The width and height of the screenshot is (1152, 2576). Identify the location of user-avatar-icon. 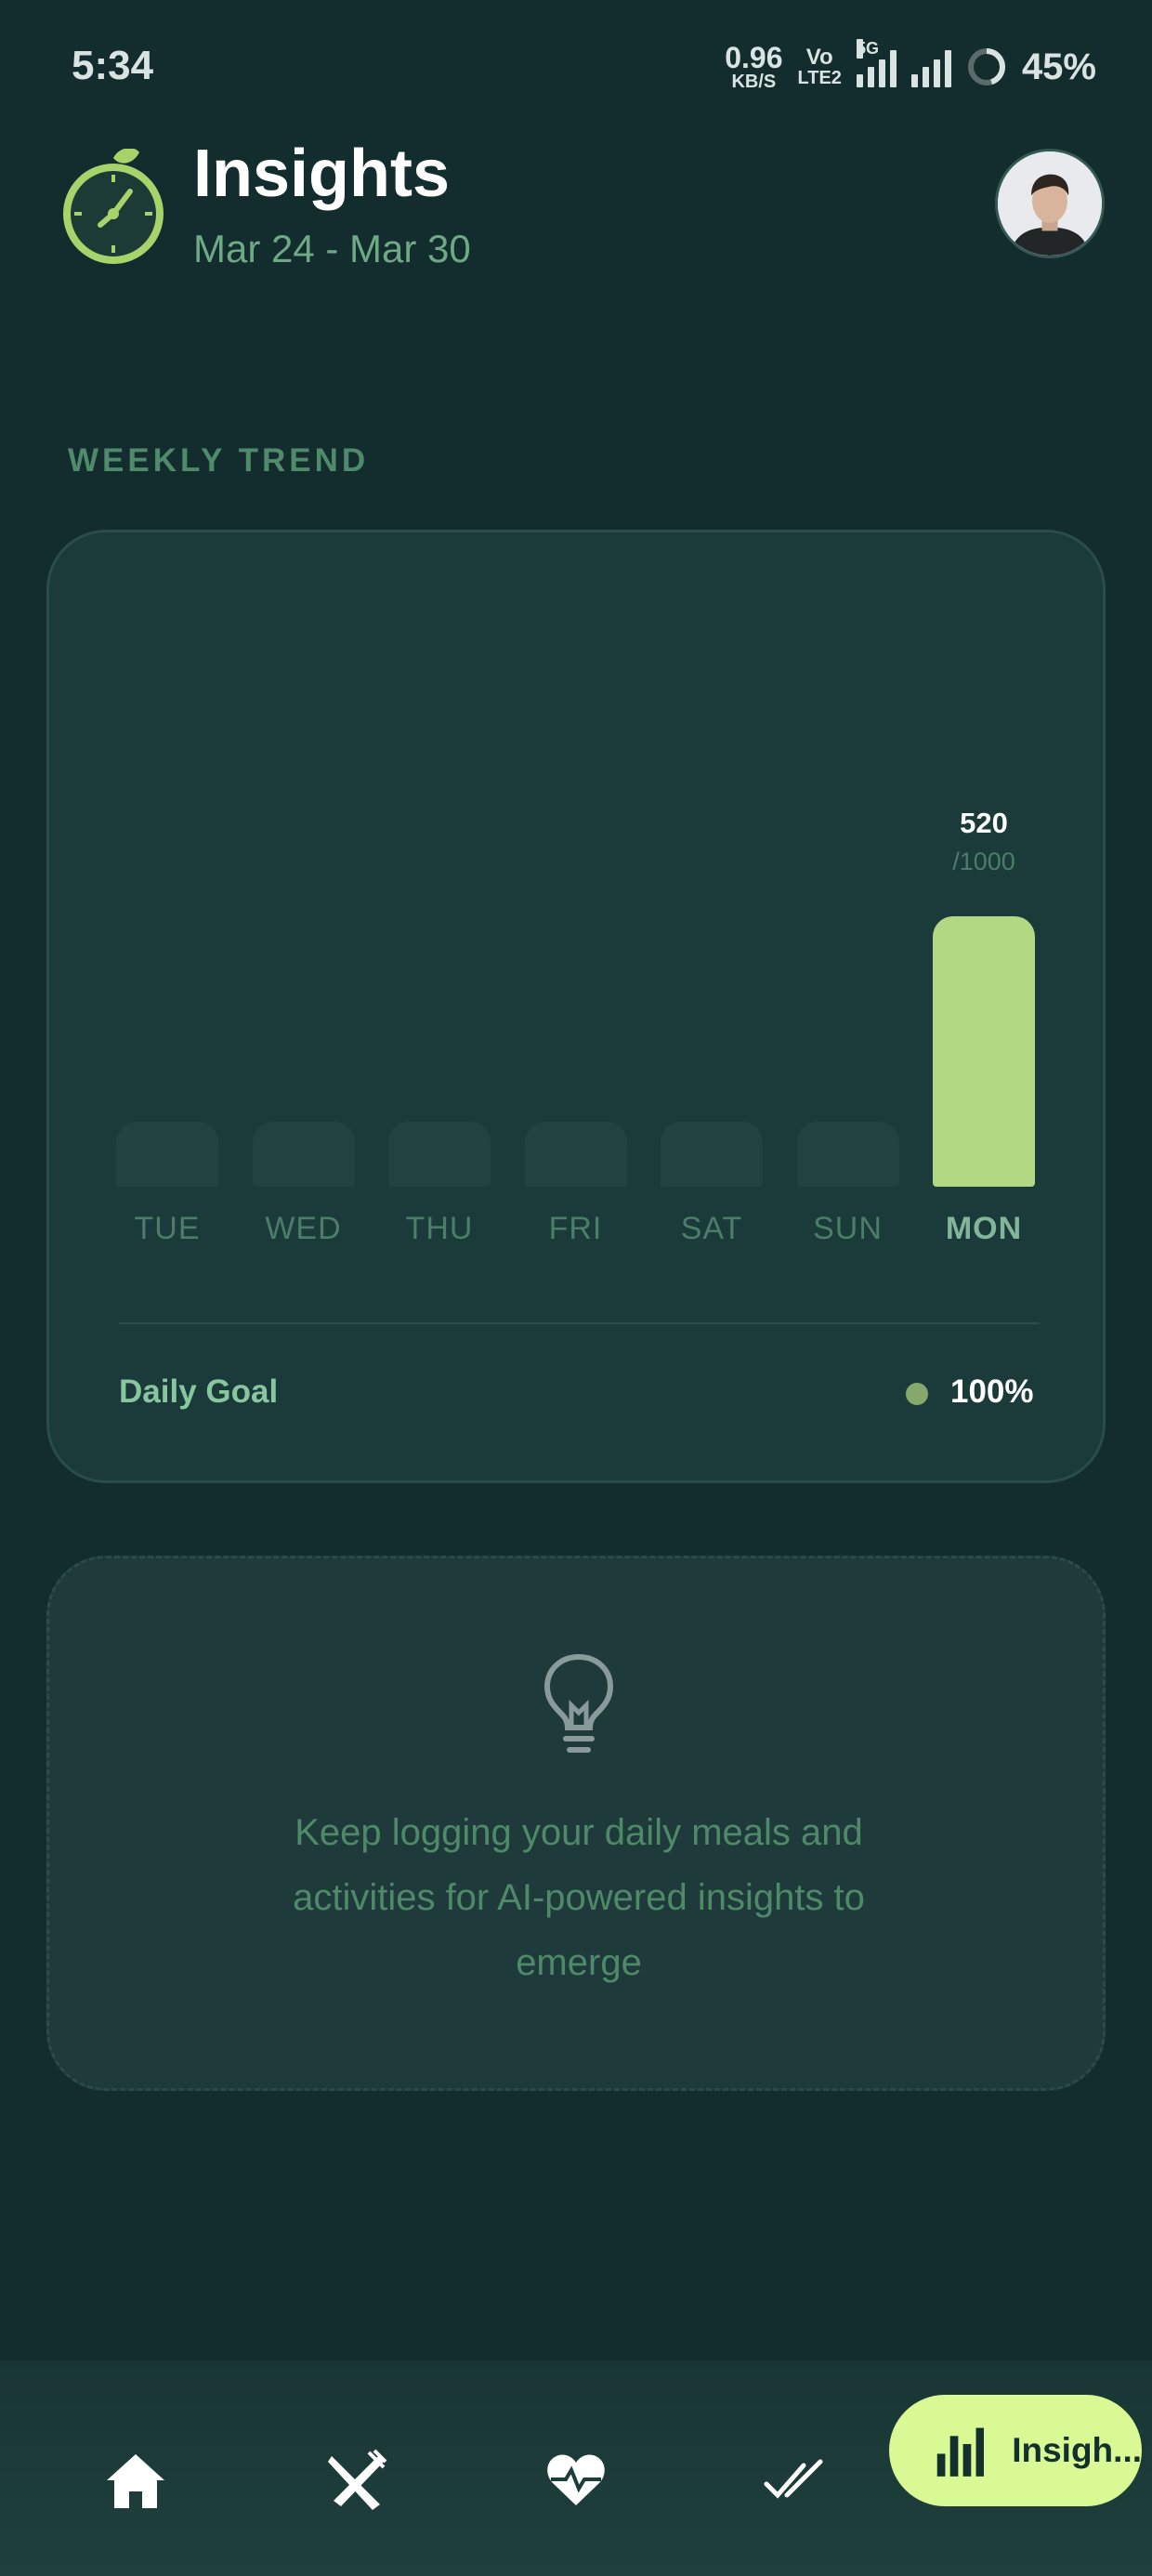
(1050, 203).